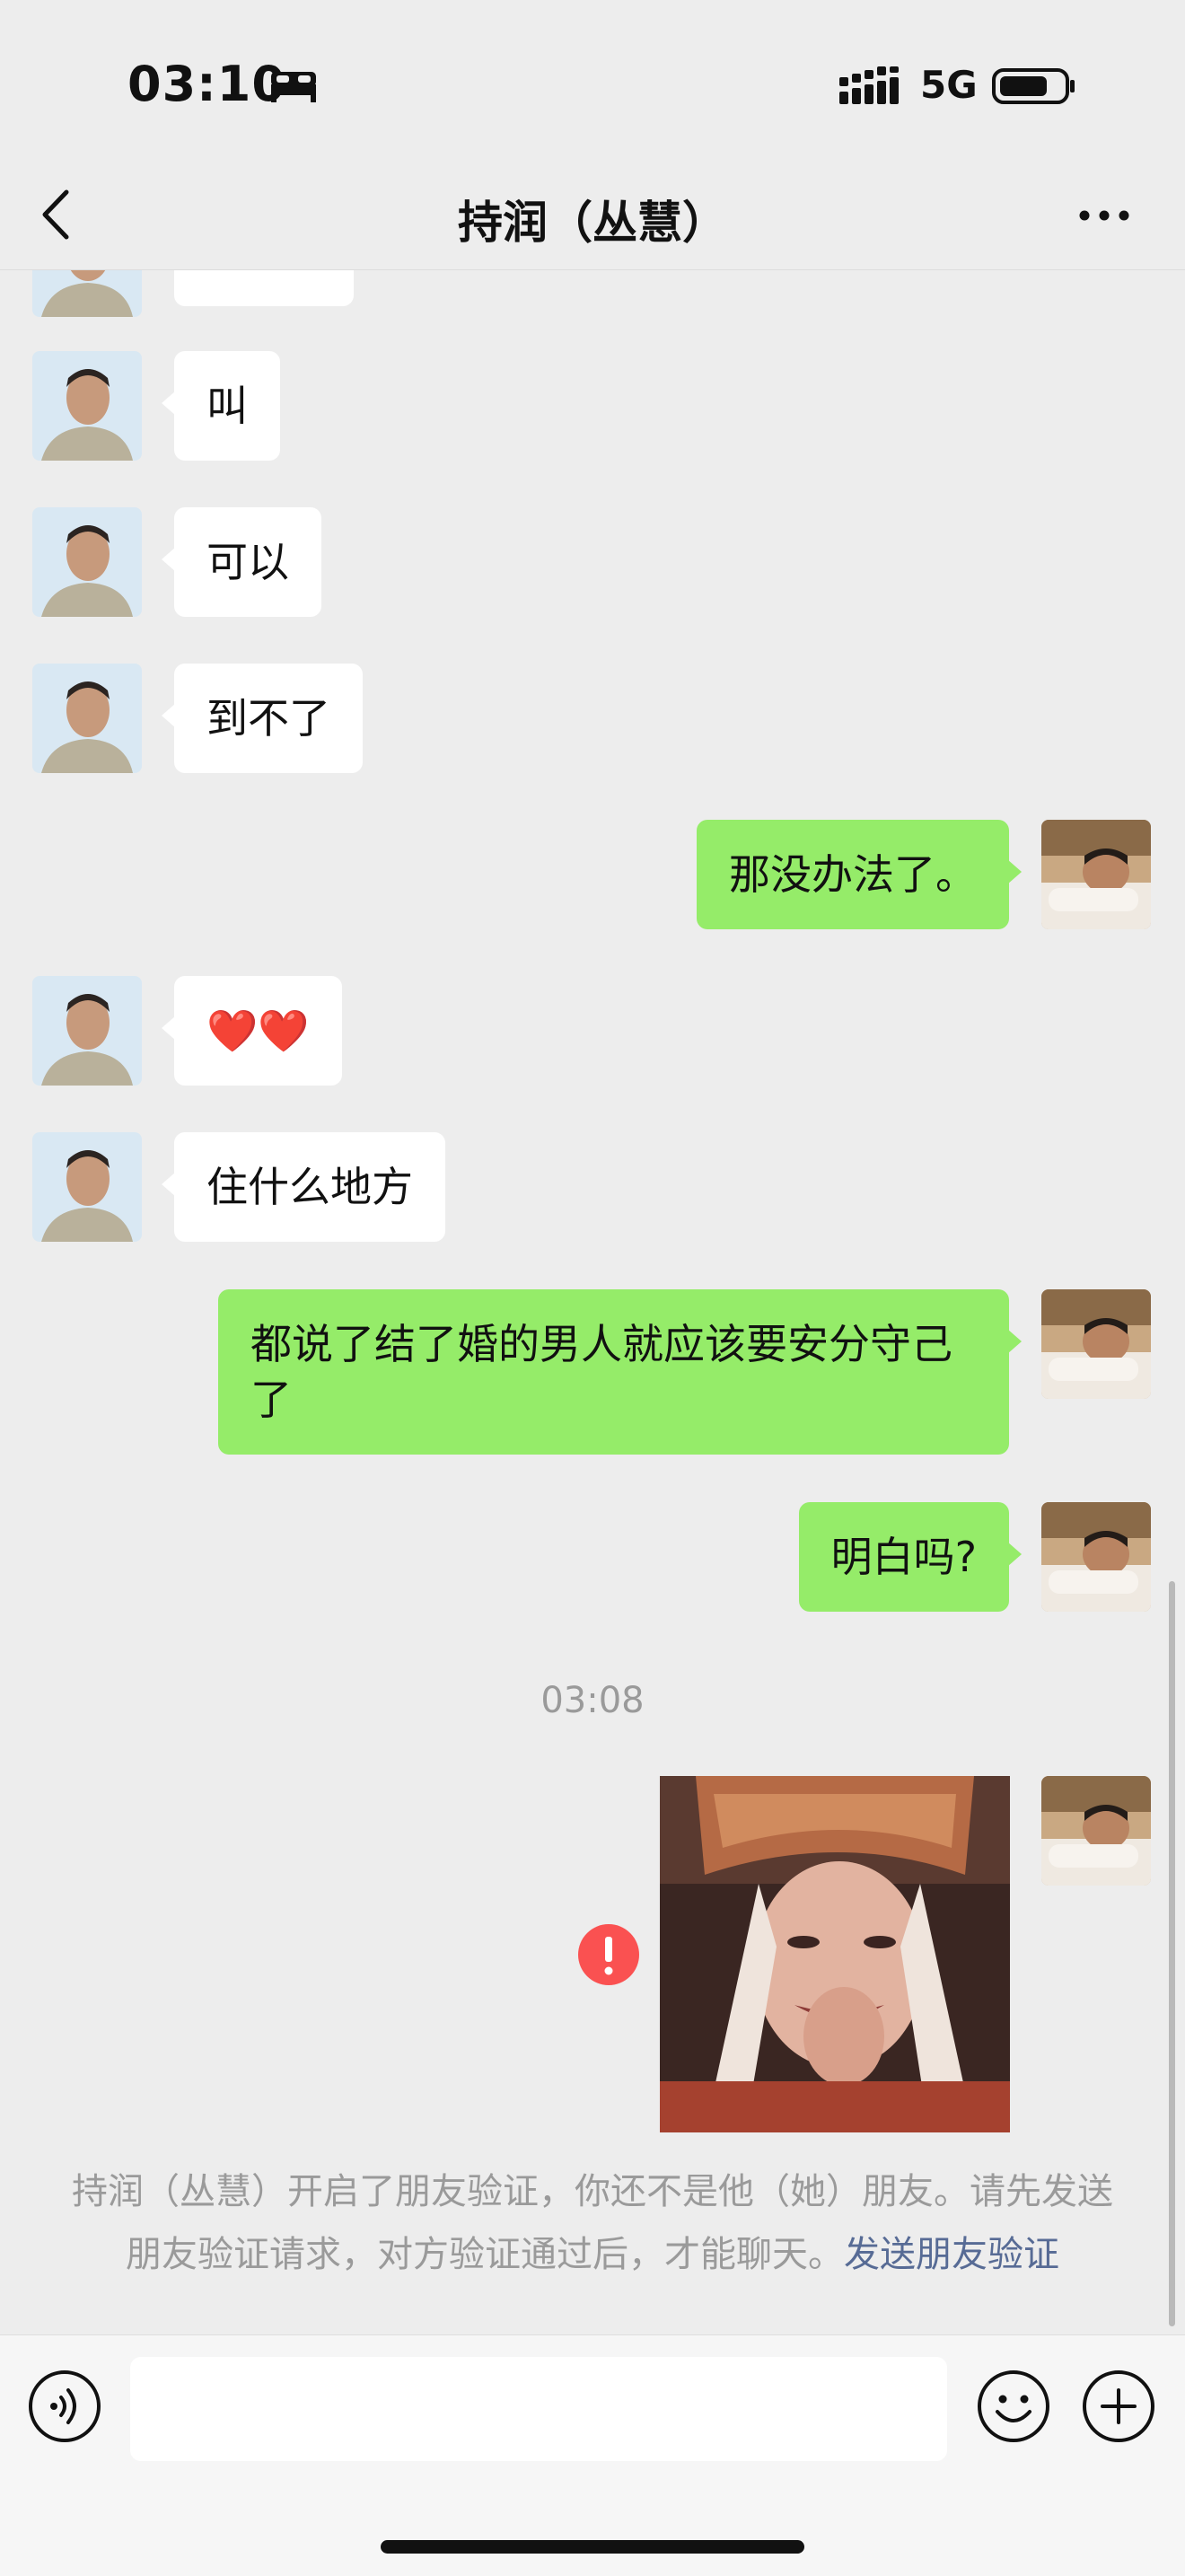 The width and height of the screenshot is (1185, 2576). What do you see at coordinates (835, 1954) in the screenshot?
I see `sent-image-message` at bounding box center [835, 1954].